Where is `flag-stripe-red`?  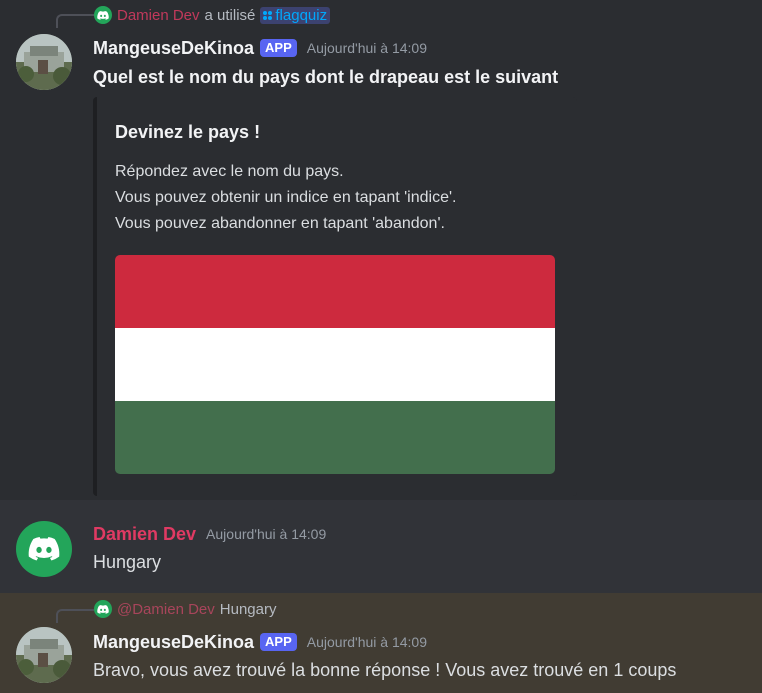 flag-stripe-red is located at coordinates (335, 291).